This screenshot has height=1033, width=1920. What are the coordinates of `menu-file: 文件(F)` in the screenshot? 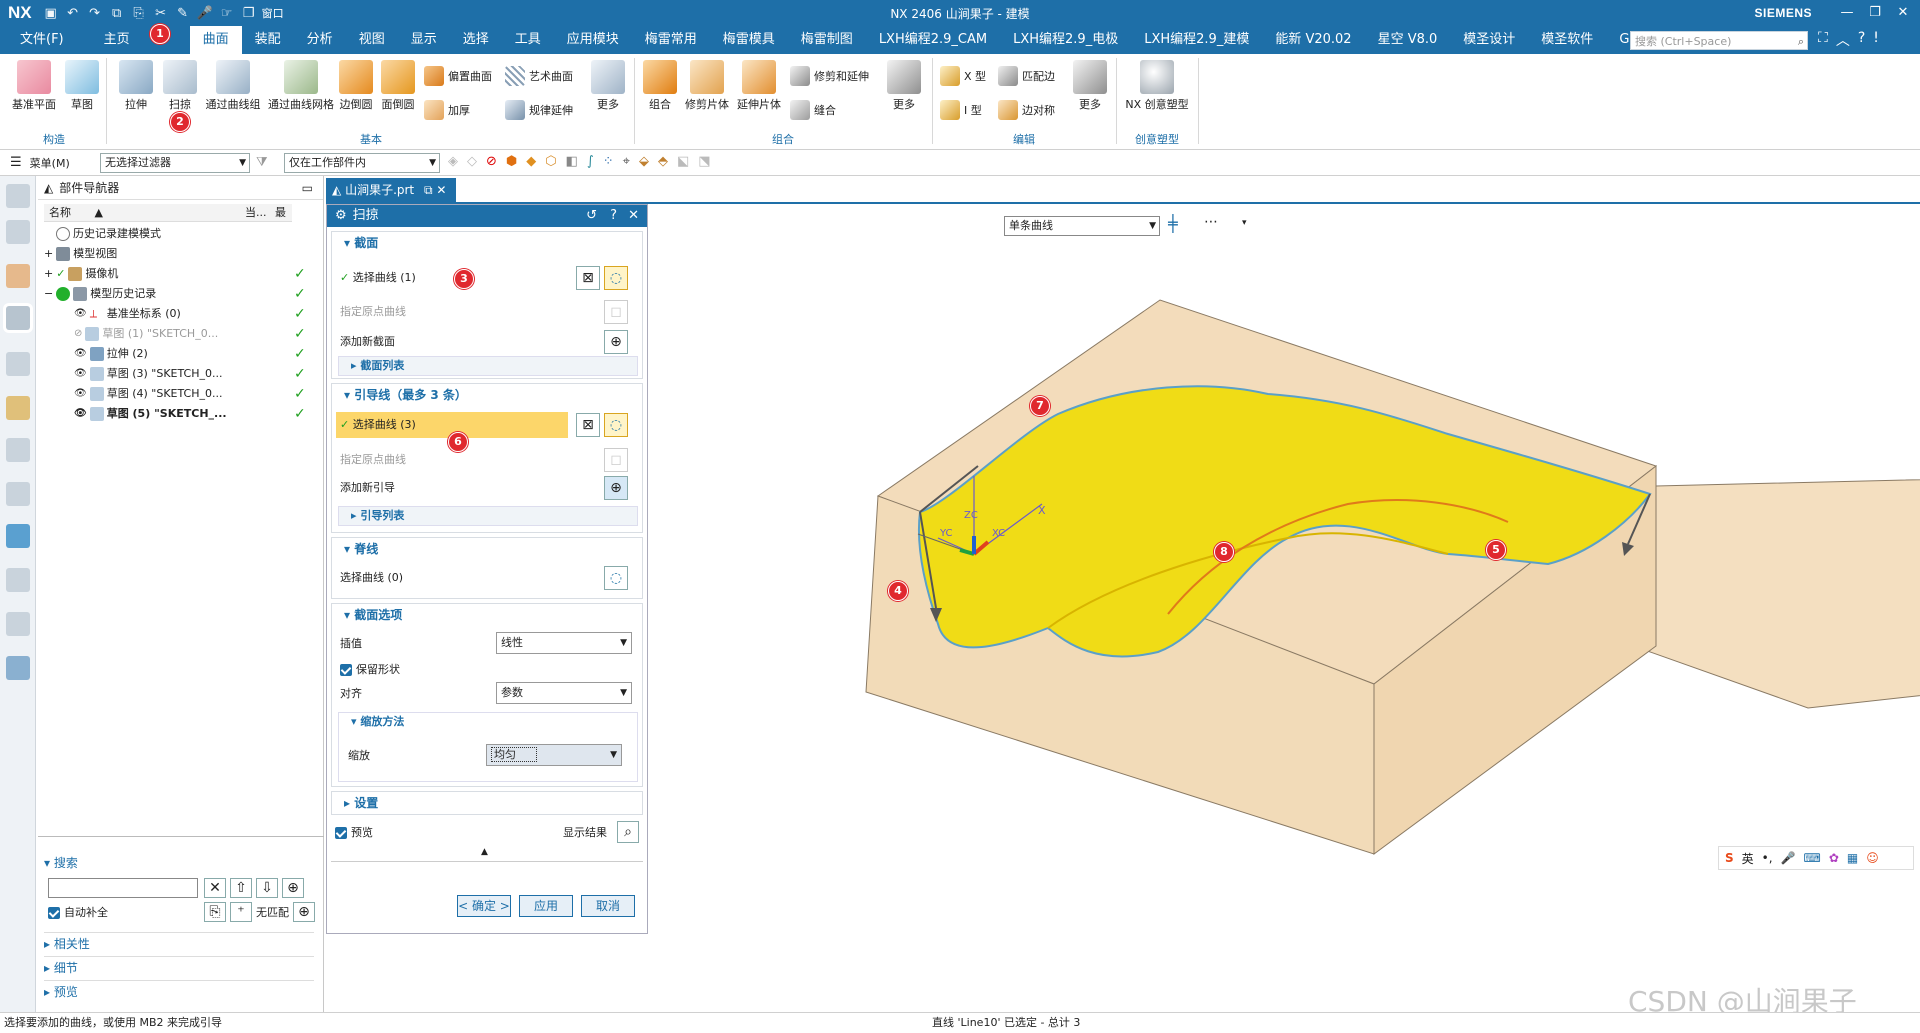 It's located at (42, 40).